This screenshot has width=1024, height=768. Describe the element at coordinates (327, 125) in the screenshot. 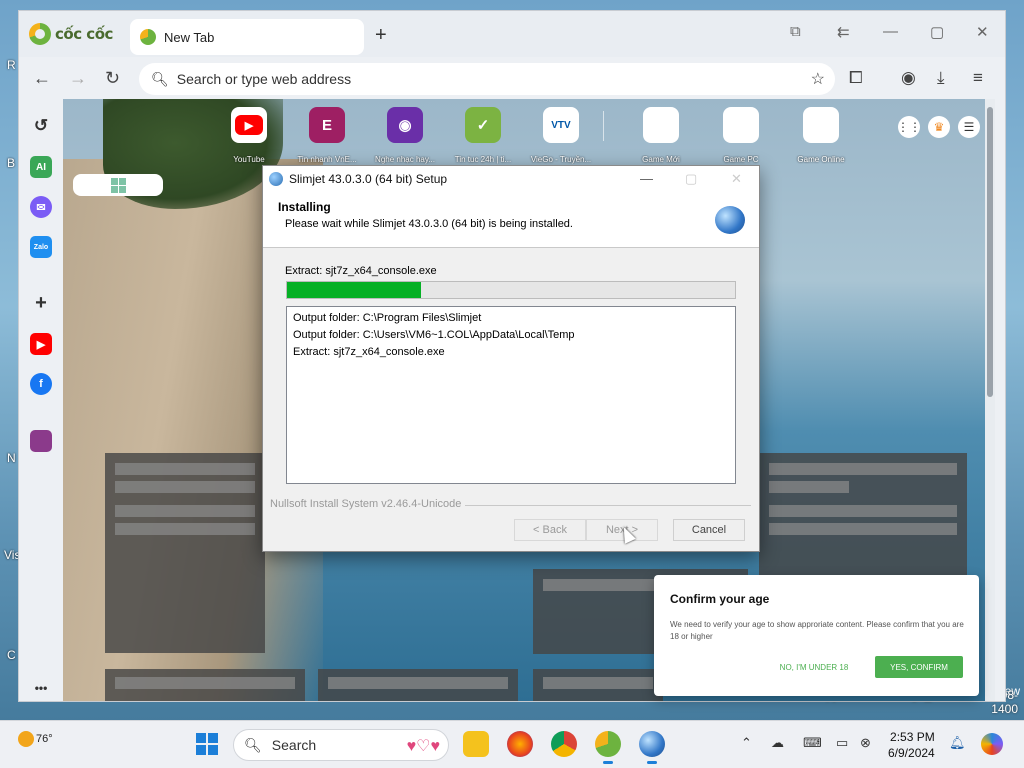

I see `vnexpress-icon: E` at that location.